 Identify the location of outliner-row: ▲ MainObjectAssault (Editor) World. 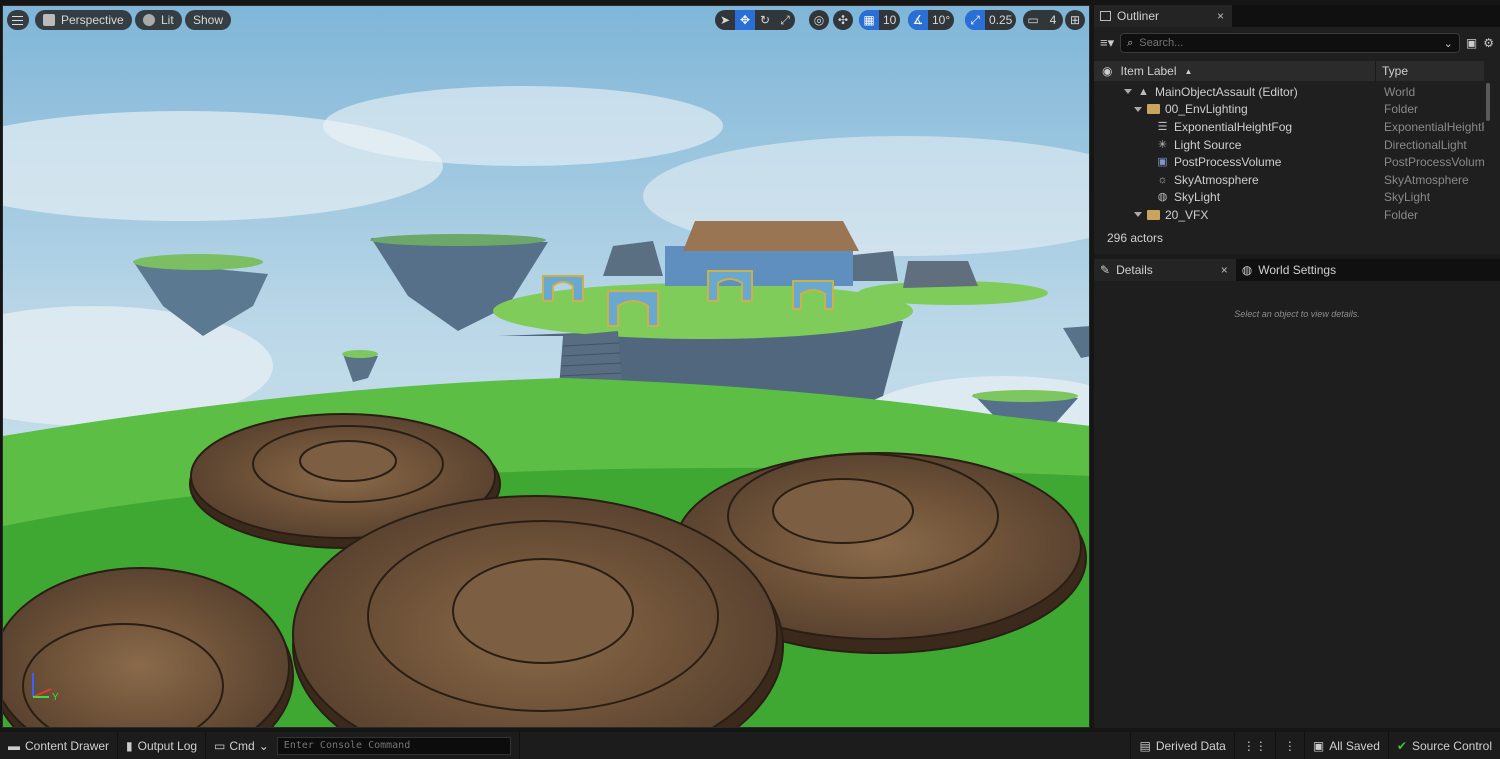
(1289, 92).